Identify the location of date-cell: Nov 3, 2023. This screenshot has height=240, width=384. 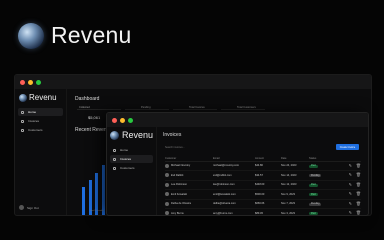
(295, 211).